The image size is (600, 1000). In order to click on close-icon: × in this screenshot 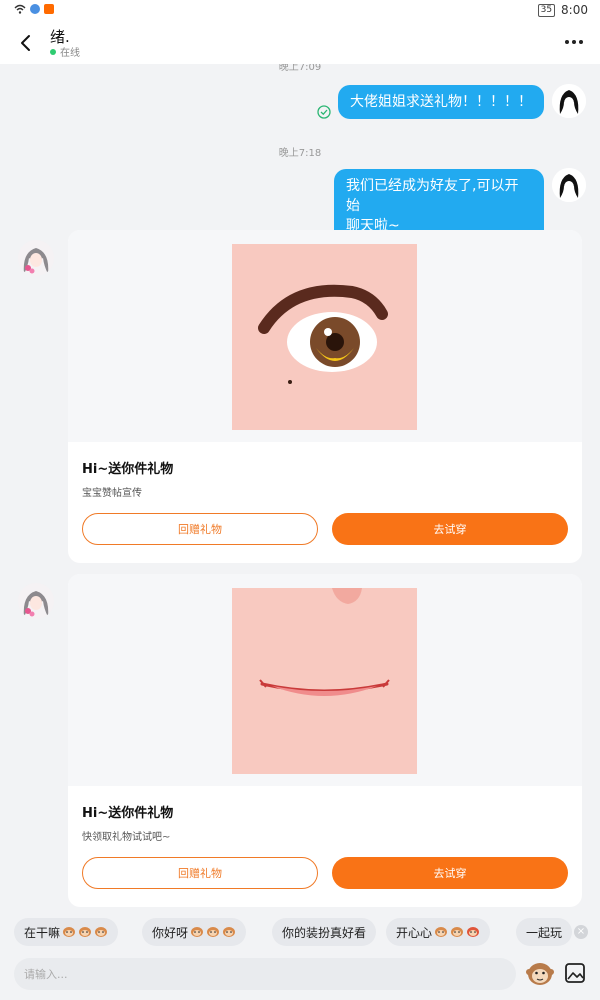, I will do `click(581, 931)`.